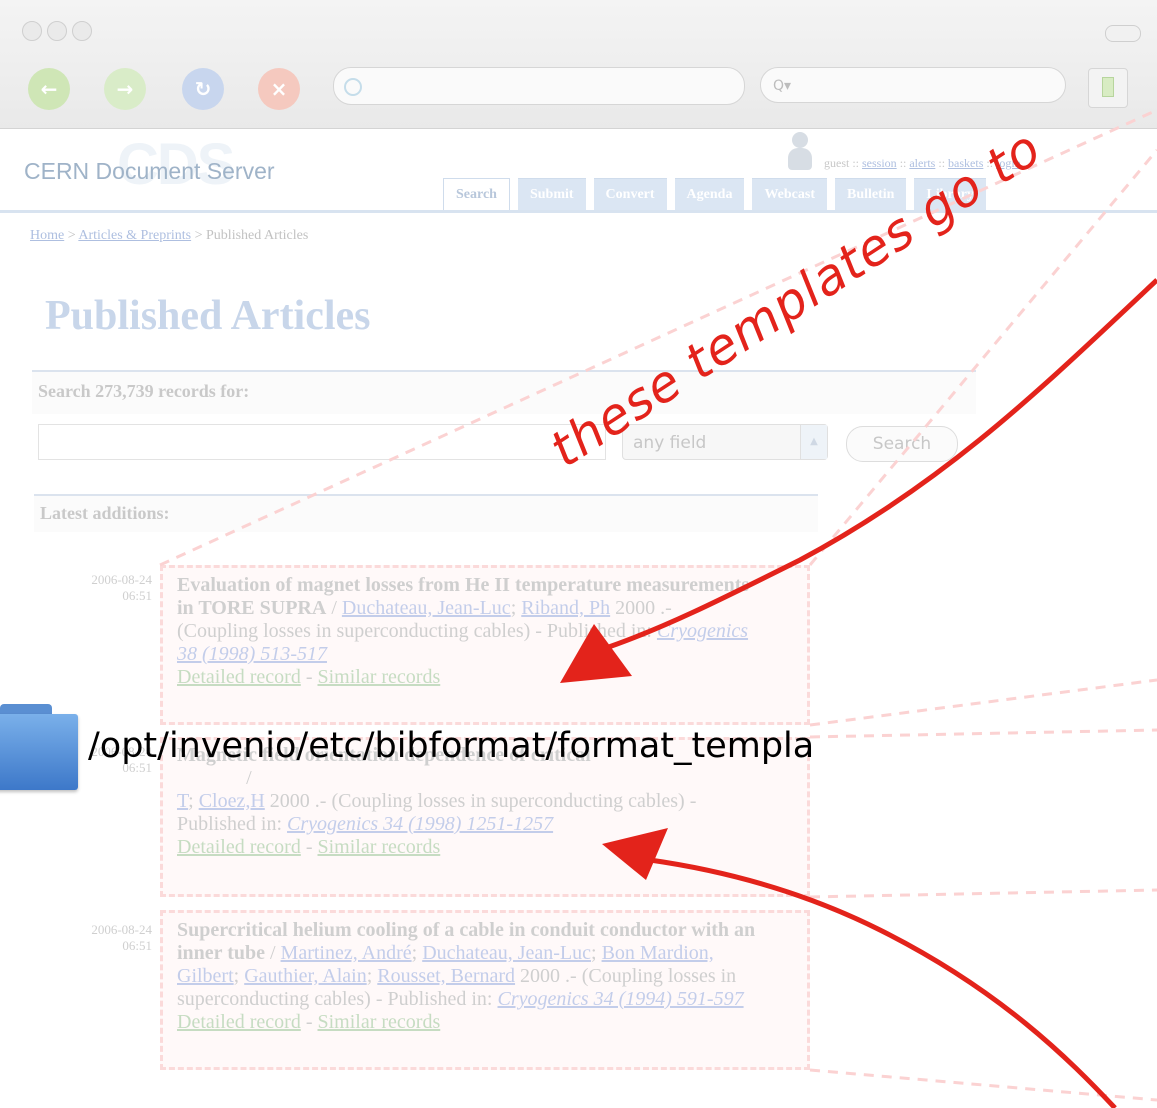  Describe the element at coordinates (596, 653) in the screenshot. I see `upper-arrowhead-icon` at that location.